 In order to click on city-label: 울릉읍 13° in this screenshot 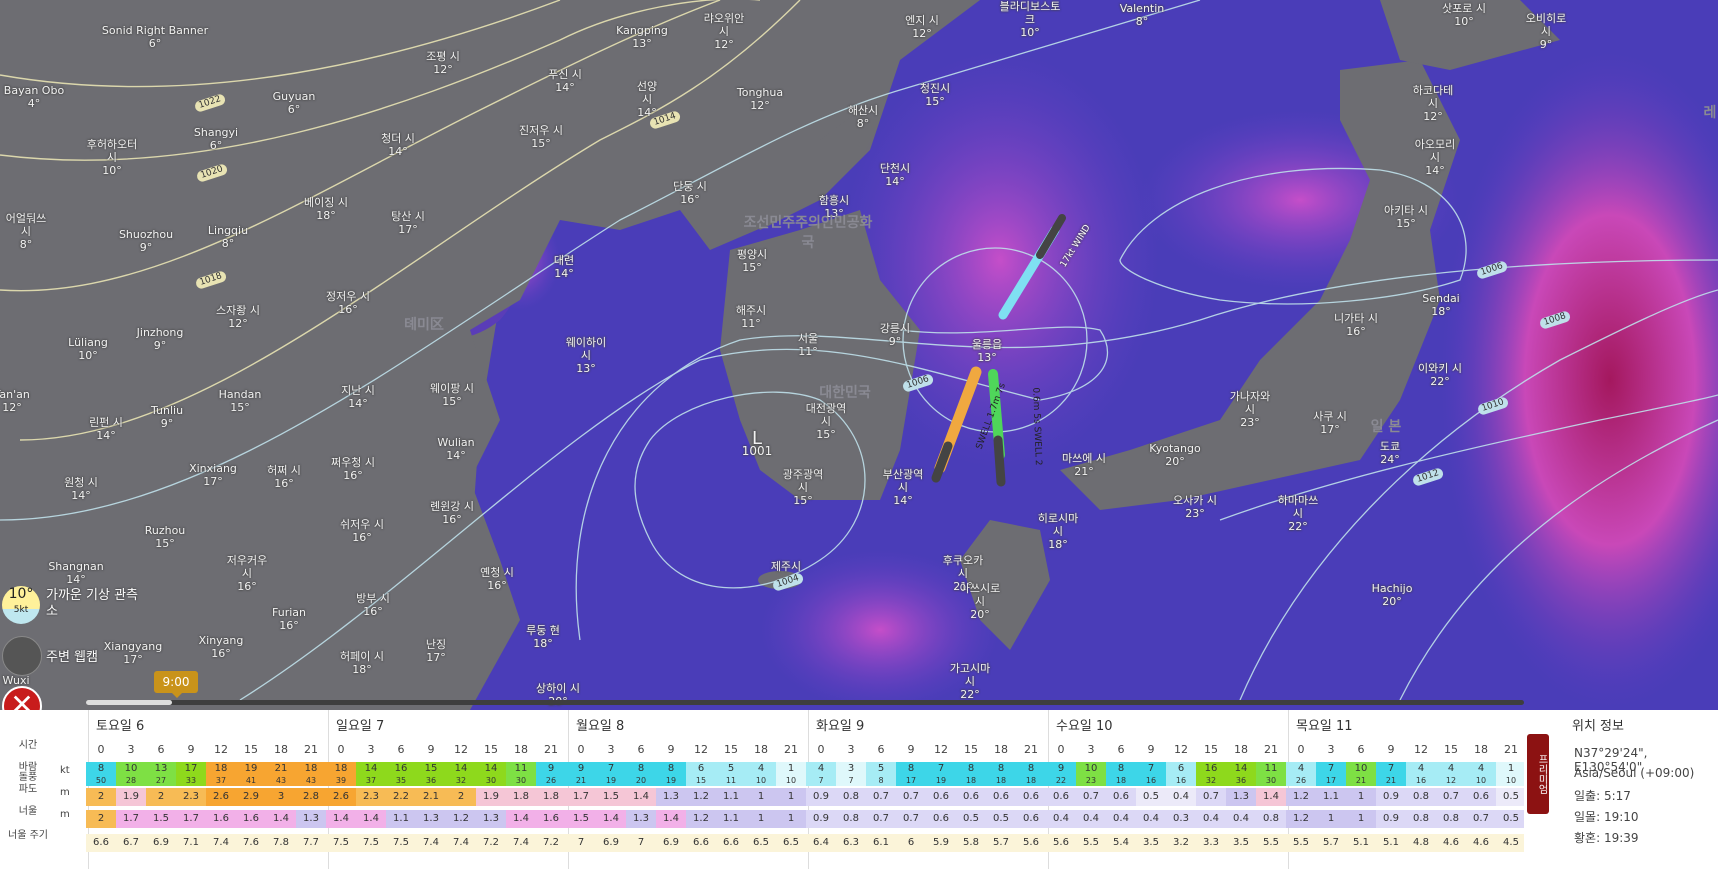, I will do `click(987, 351)`.